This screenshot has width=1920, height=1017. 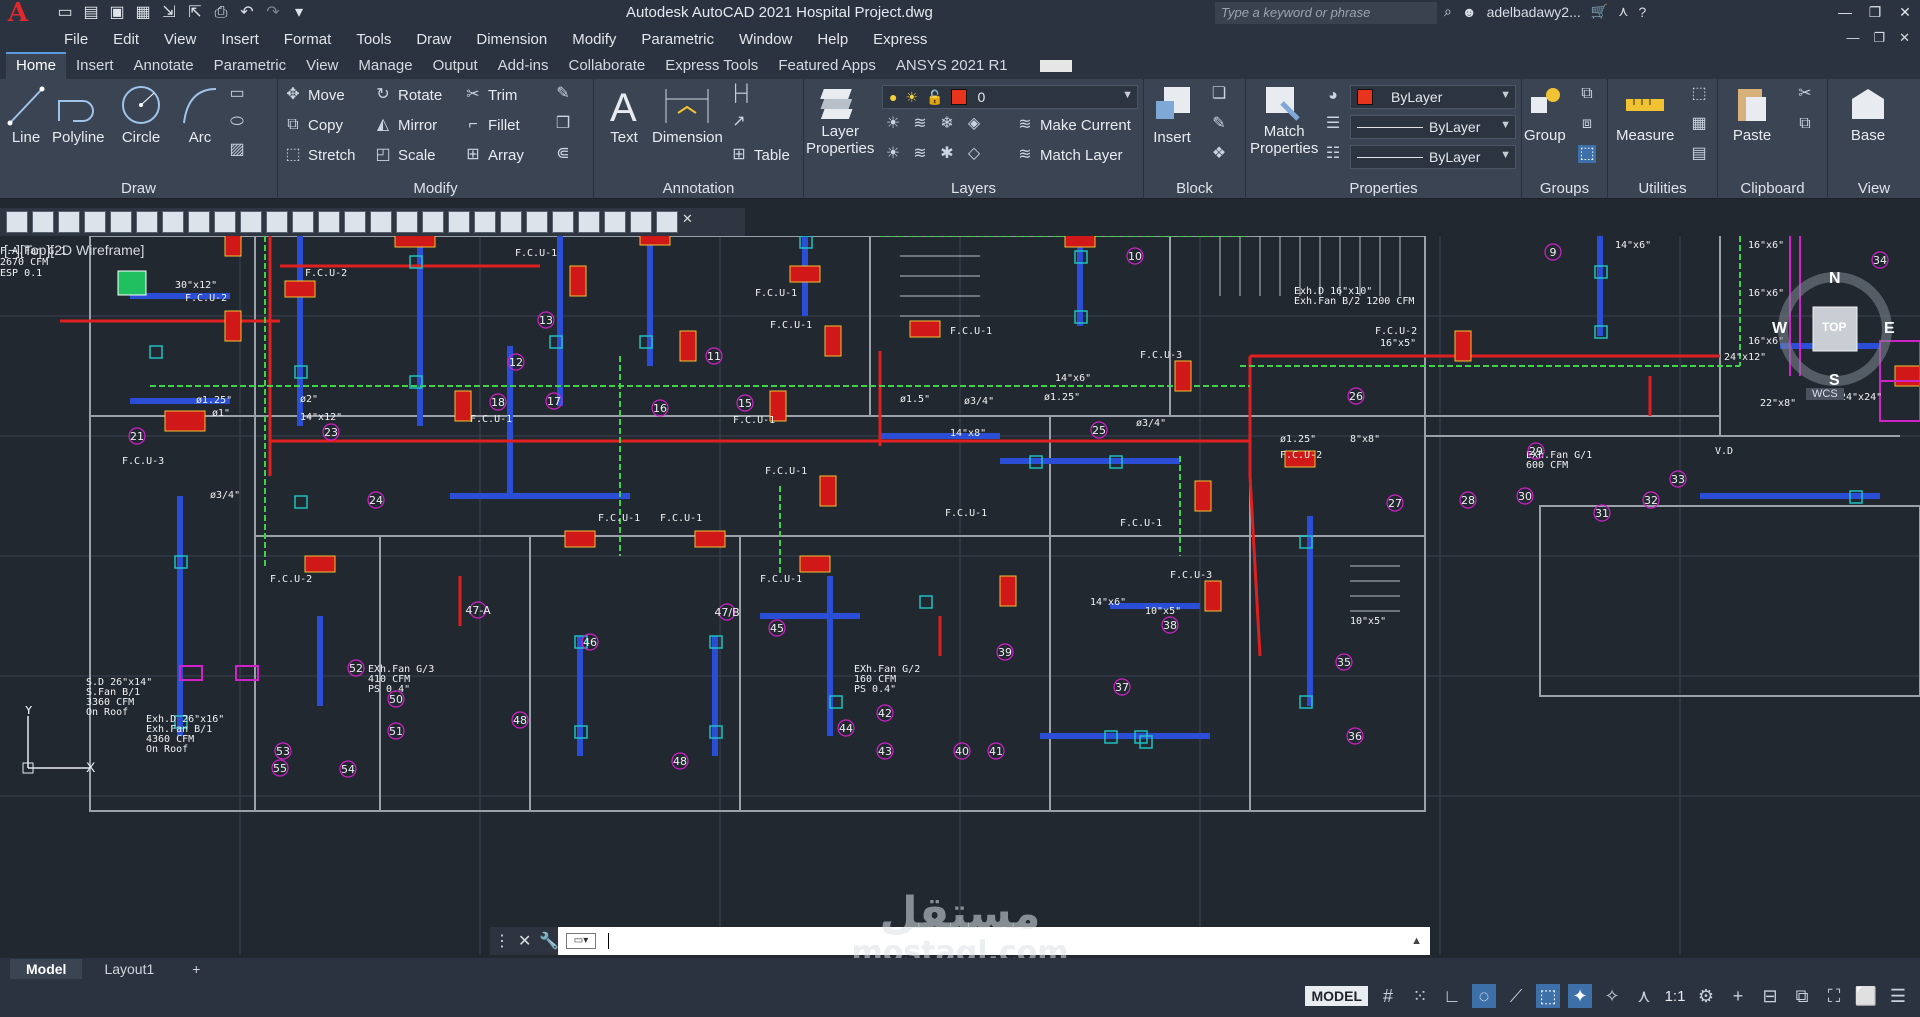 What do you see at coordinates (974, 124) in the screenshot?
I see `layer-lock-tool-icon: ◈` at bounding box center [974, 124].